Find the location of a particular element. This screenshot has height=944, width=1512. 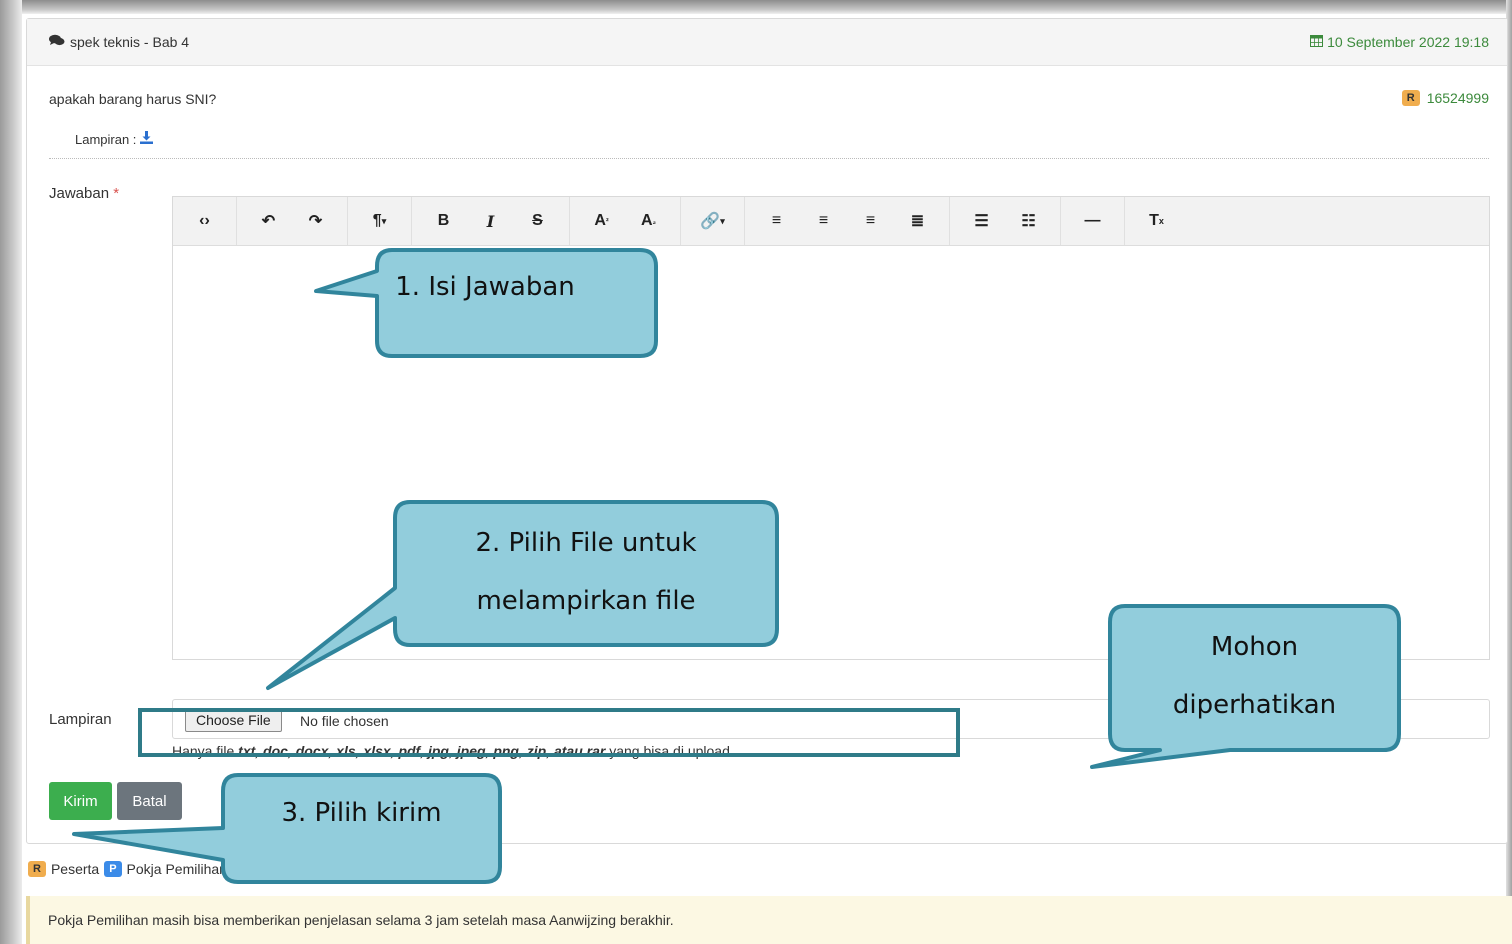

legend-badge-r: R is located at coordinates (37, 869).